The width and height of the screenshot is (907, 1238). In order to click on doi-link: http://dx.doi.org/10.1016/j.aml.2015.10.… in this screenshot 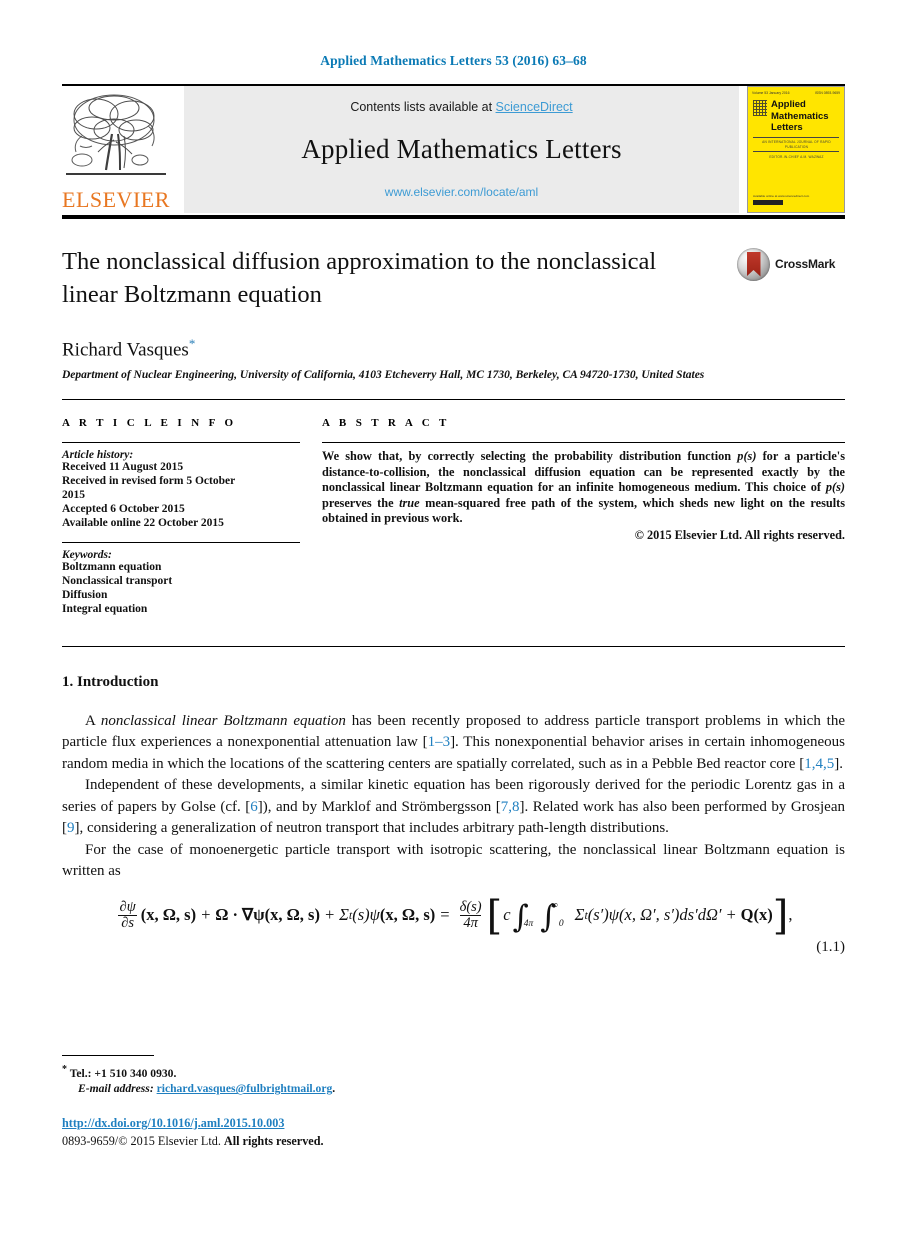, I will do `click(173, 1123)`.